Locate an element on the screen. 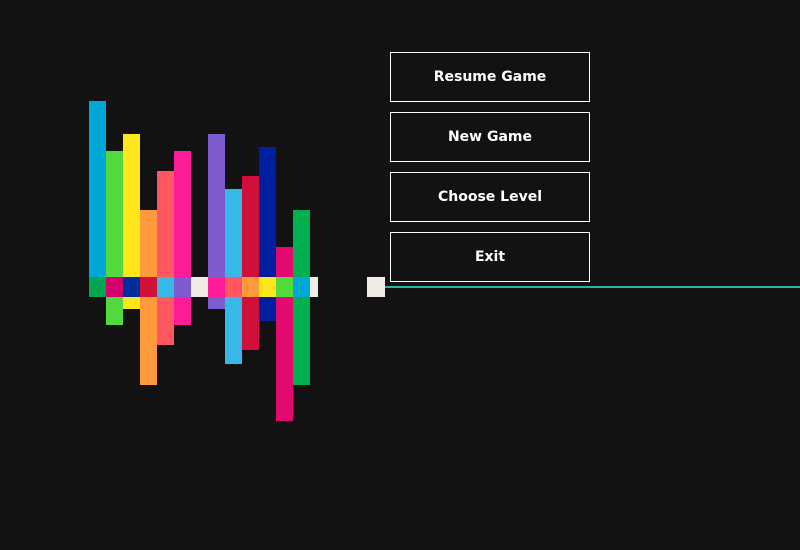 The height and width of the screenshot is (550, 800). resume-game-button: Resume Game is located at coordinates (490, 77).